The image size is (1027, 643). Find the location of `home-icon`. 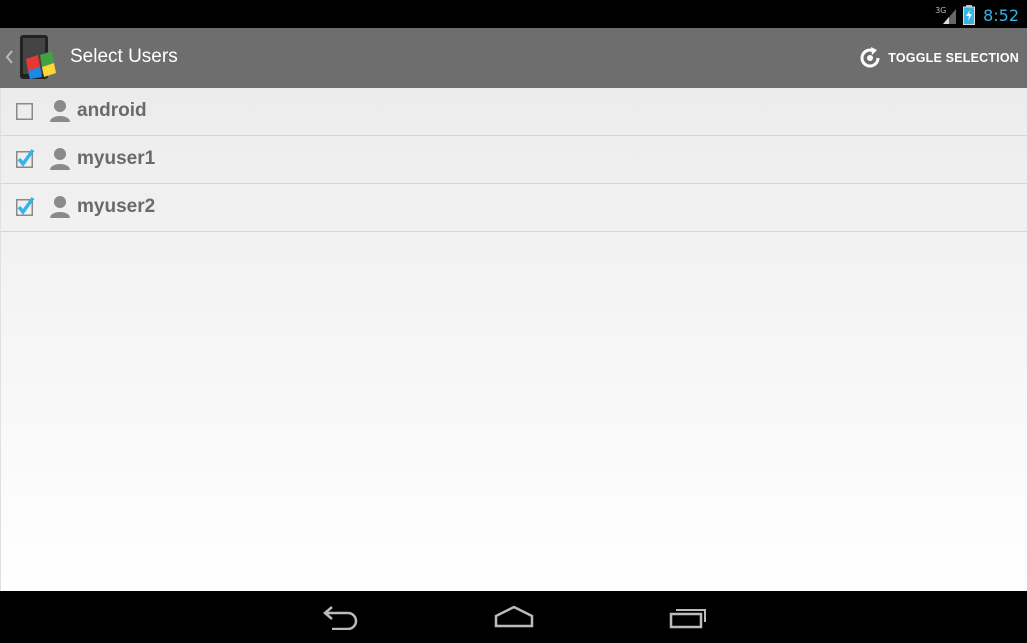

home-icon is located at coordinates (514, 617).